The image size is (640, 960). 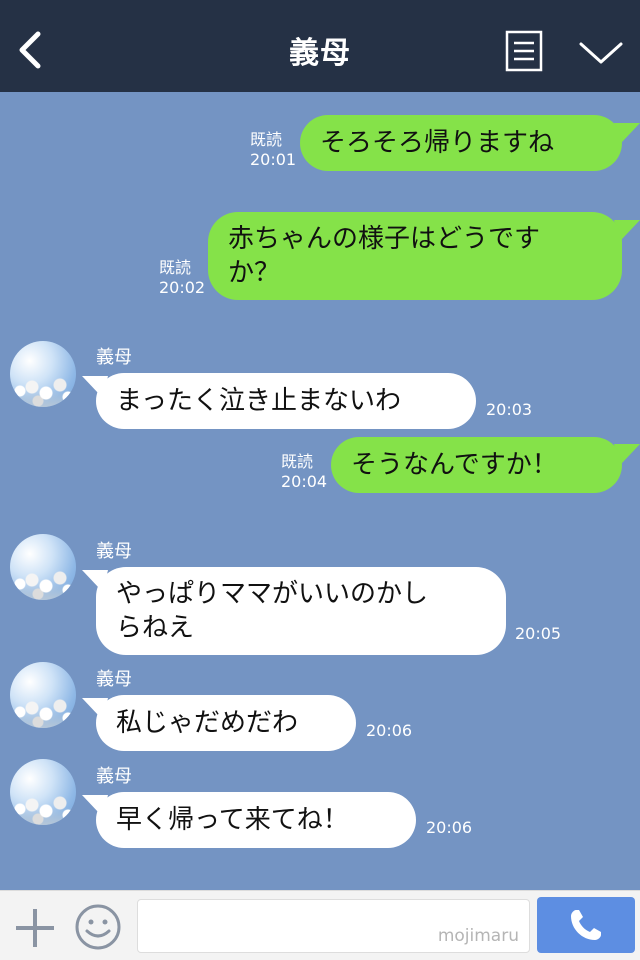 I want to click on message-text: 私じゃだめだわ, so click(x=207, y=723).